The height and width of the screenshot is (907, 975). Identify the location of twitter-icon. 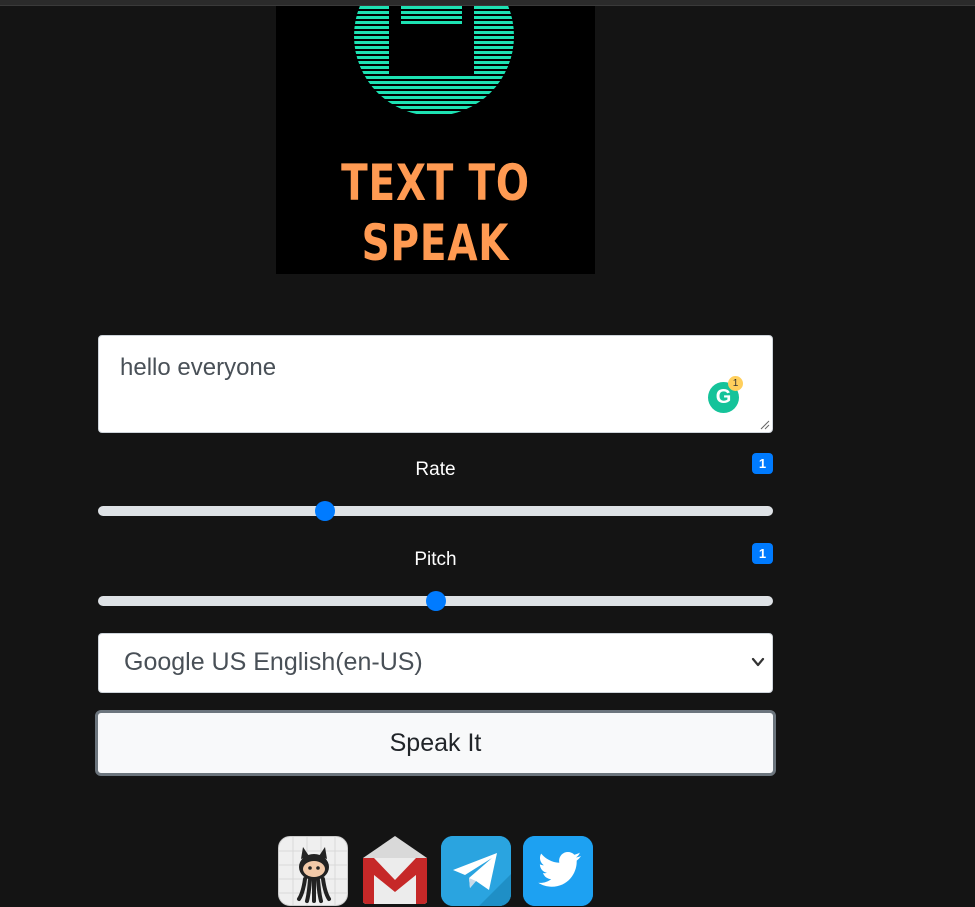
(558, 871).